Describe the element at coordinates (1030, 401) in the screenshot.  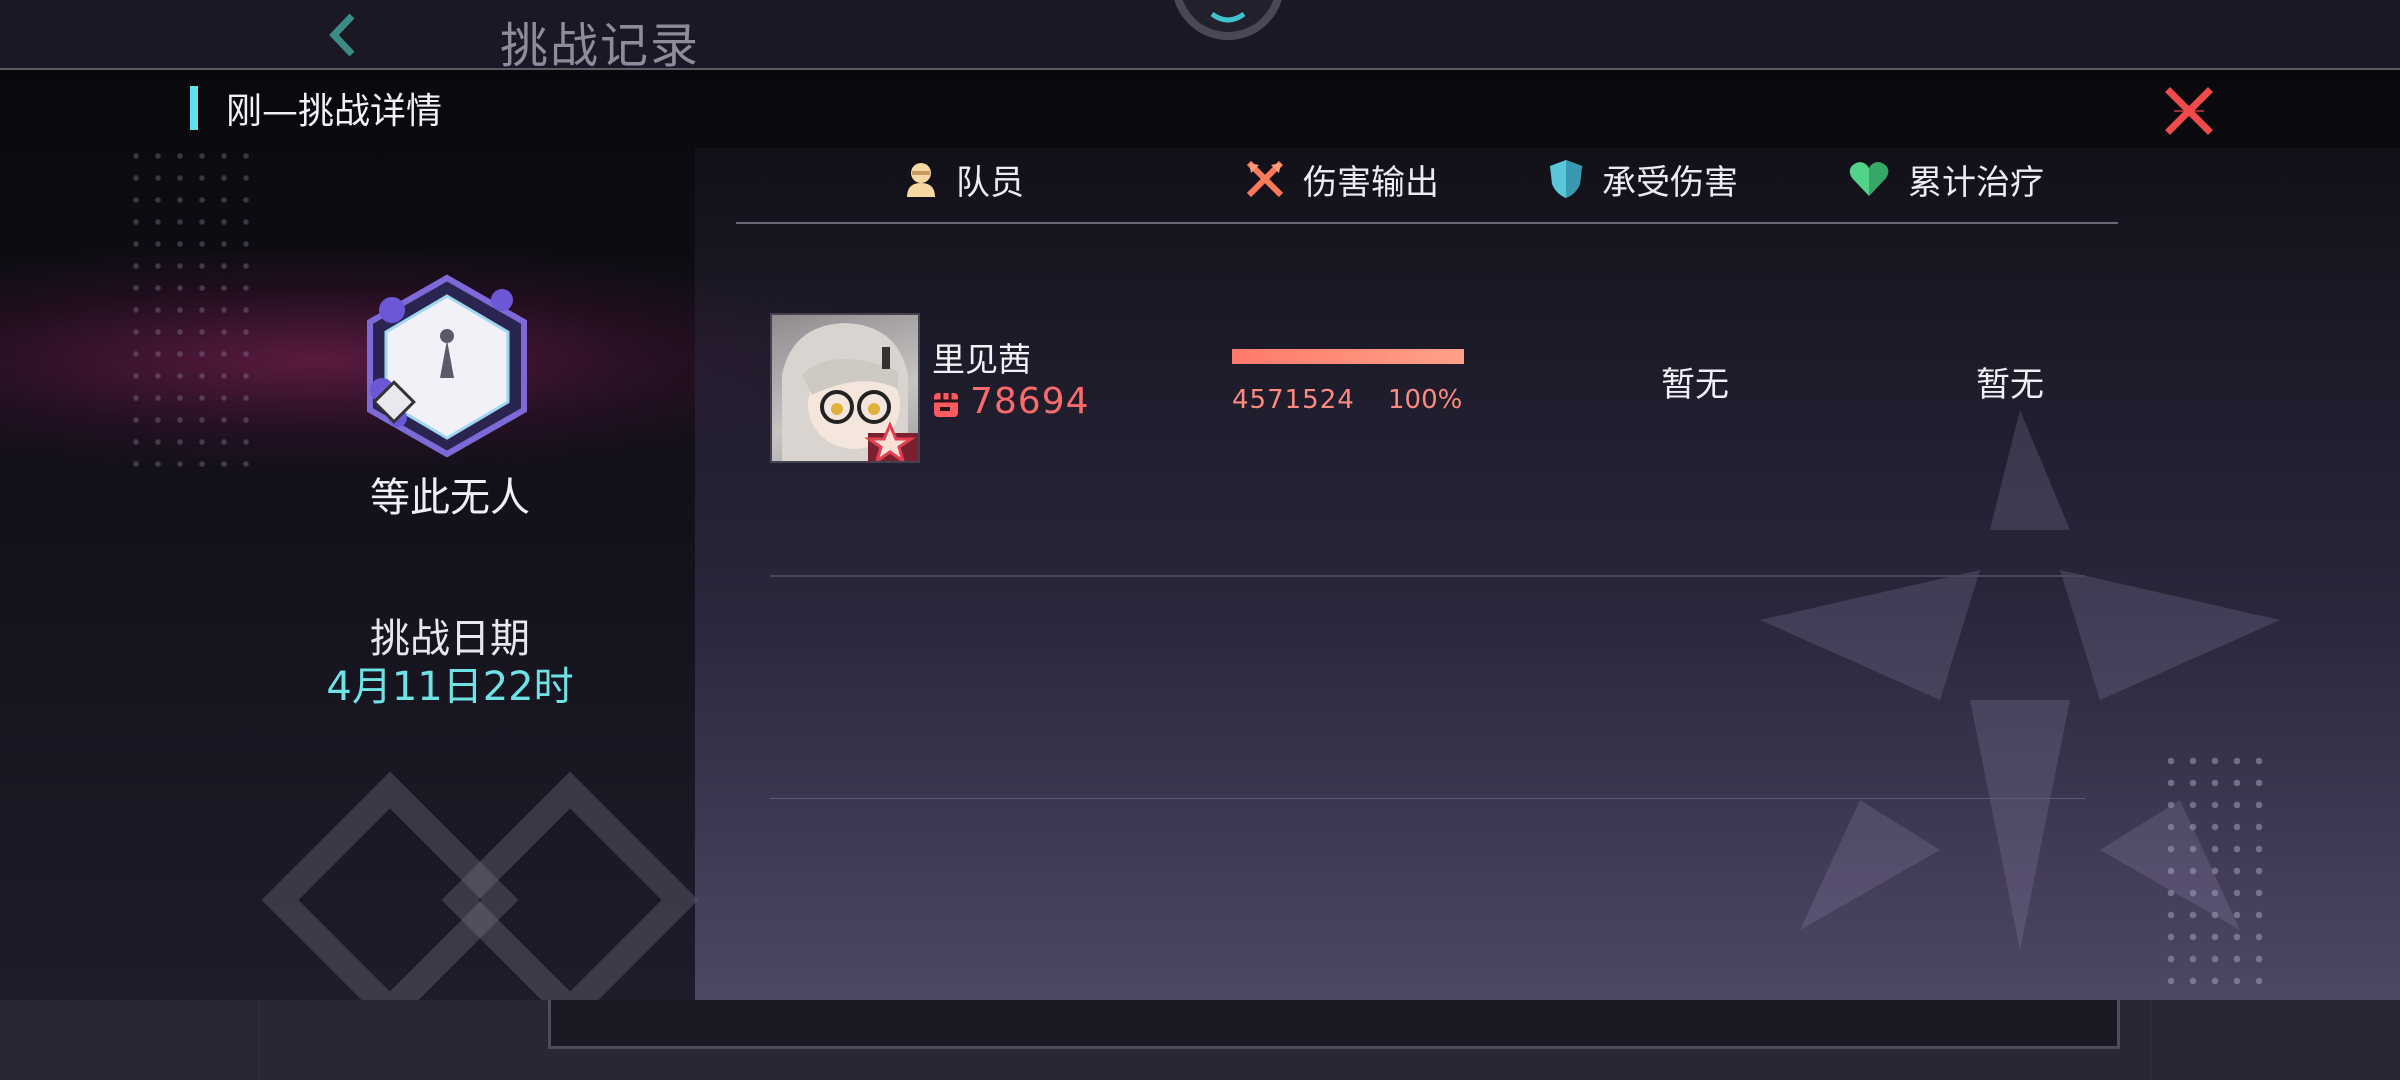
I see `member-power: 78694` at that location.